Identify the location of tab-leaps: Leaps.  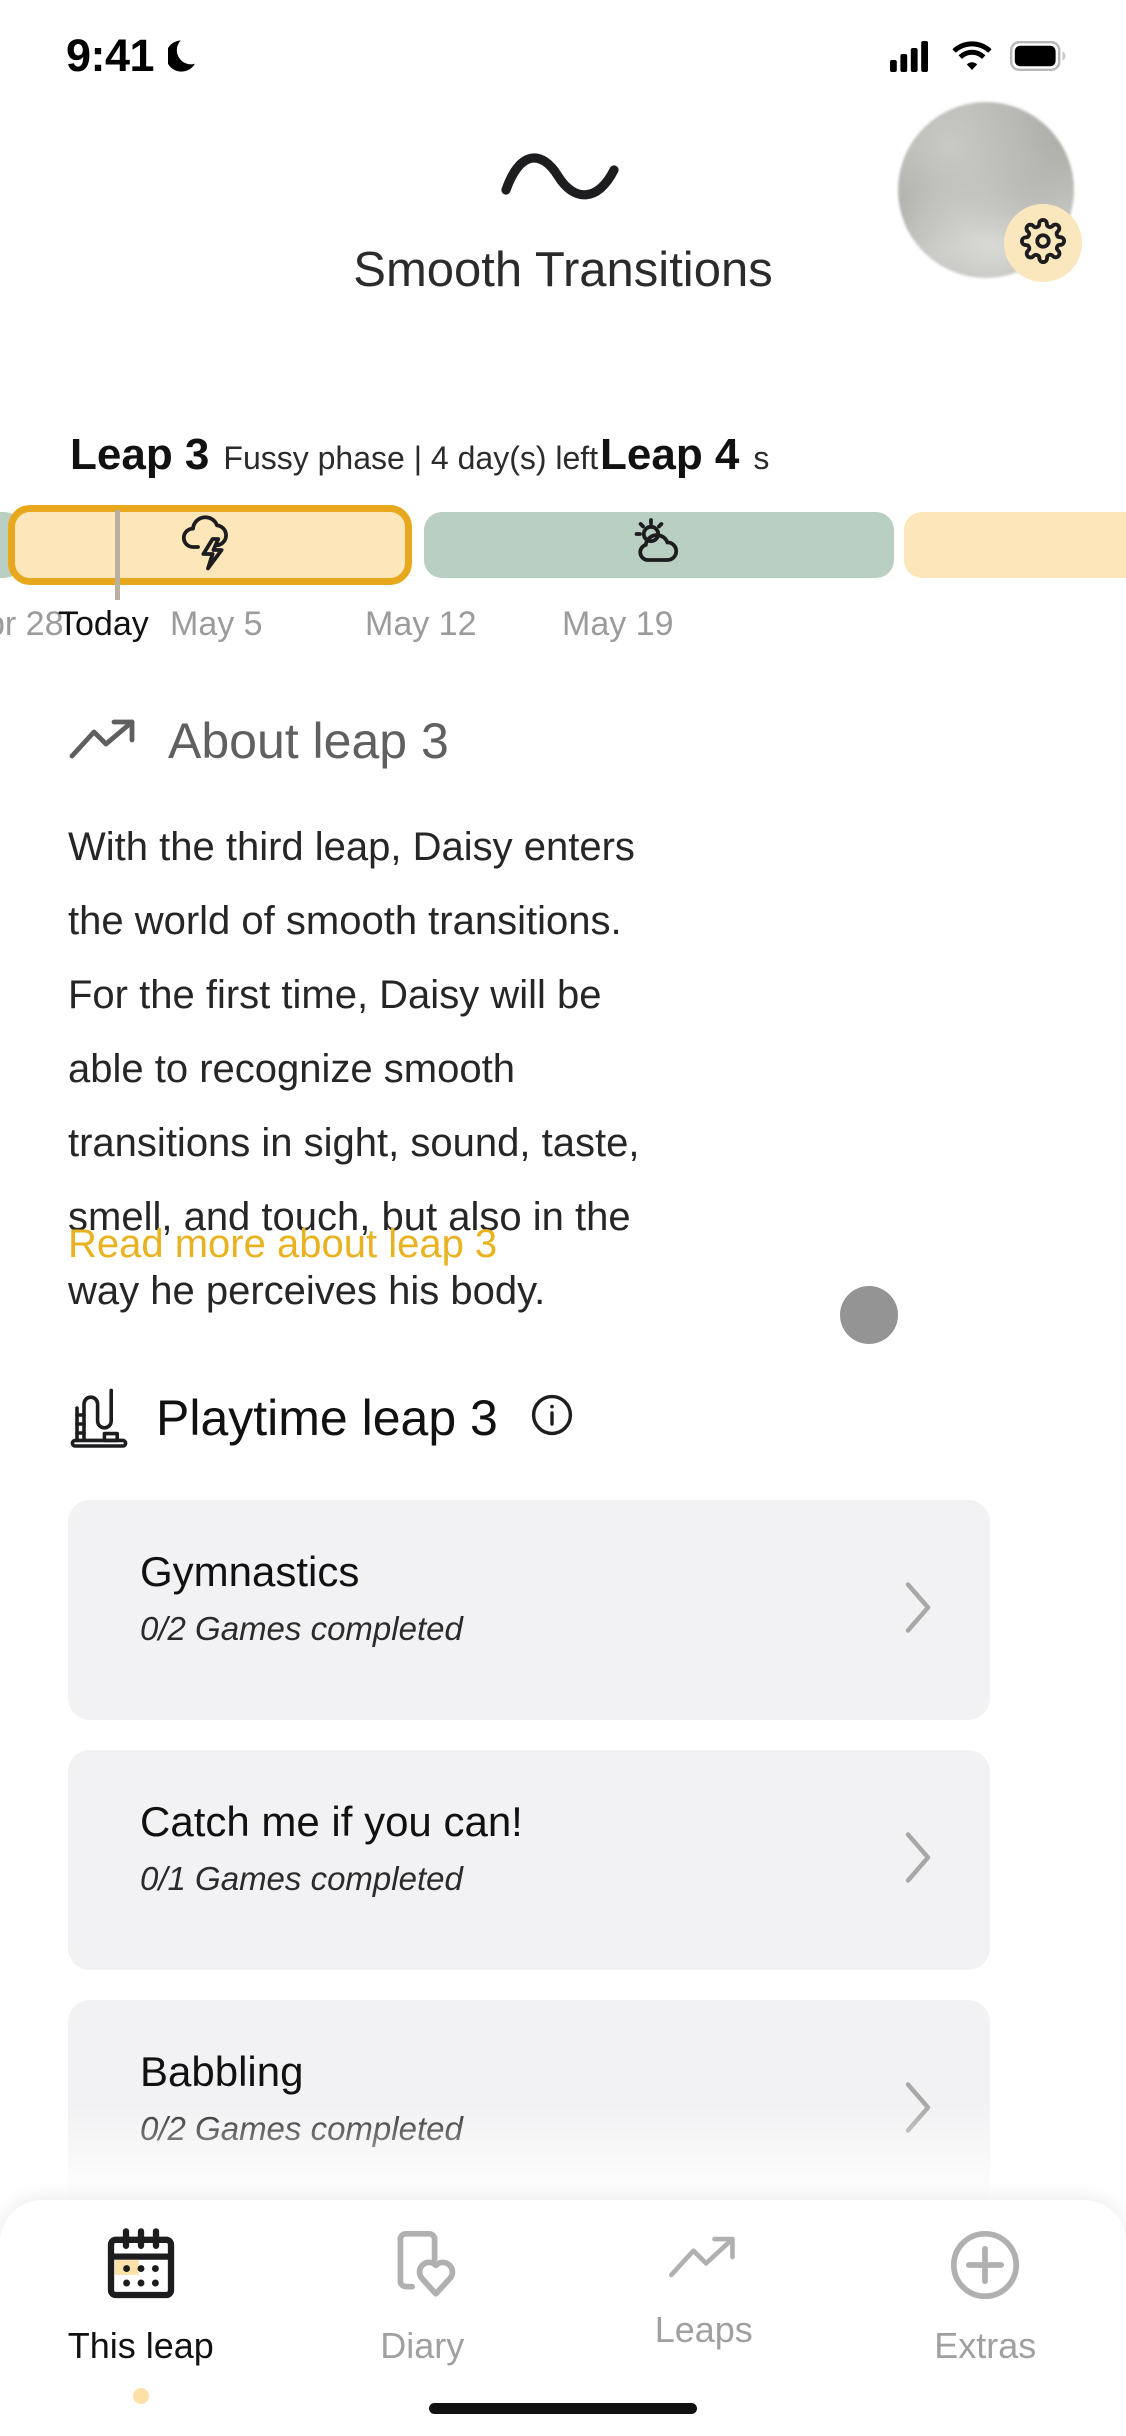
(704, 2318).